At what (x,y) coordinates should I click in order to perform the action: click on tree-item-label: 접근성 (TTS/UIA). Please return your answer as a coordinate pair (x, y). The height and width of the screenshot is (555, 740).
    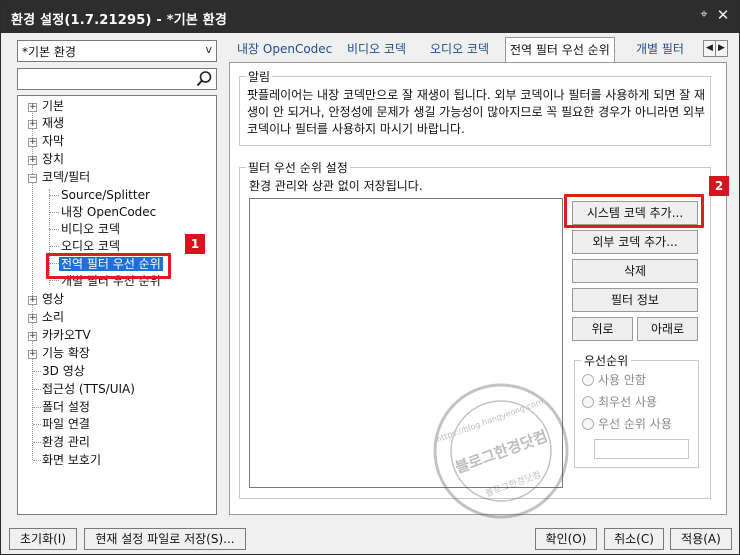
    Looking at the image, I should click on (88, 389).